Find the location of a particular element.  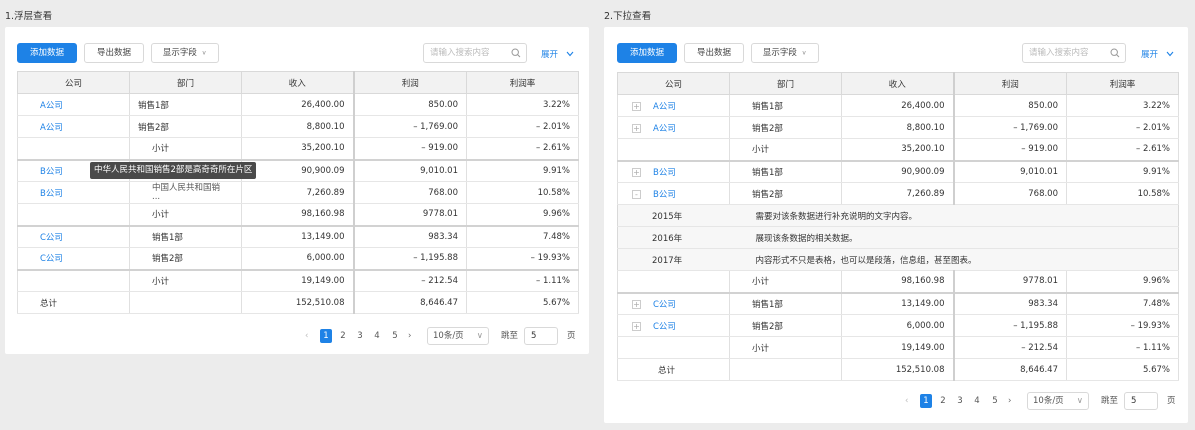

company-cell: + C公司 is located at coordinates (673, 303).